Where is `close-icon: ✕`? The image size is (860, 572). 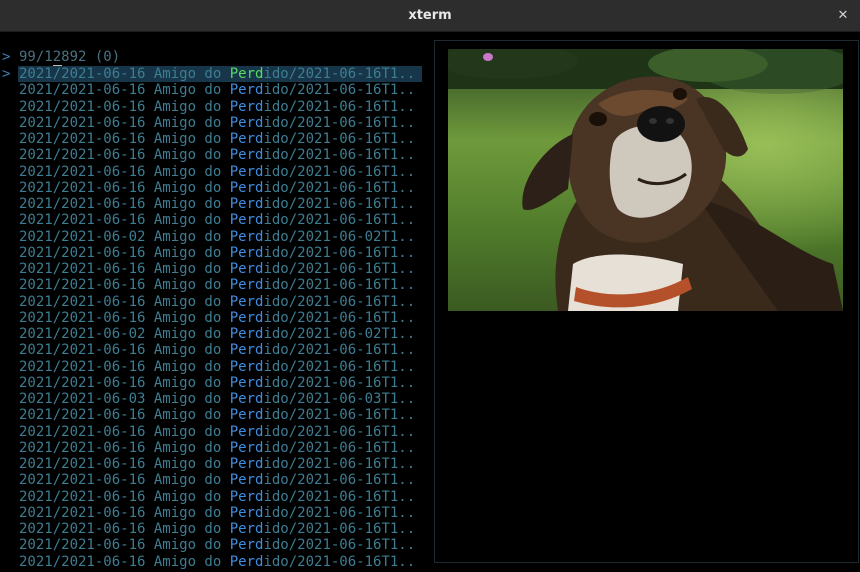
close-icon: ✕ is located at coordinates (843, 16).